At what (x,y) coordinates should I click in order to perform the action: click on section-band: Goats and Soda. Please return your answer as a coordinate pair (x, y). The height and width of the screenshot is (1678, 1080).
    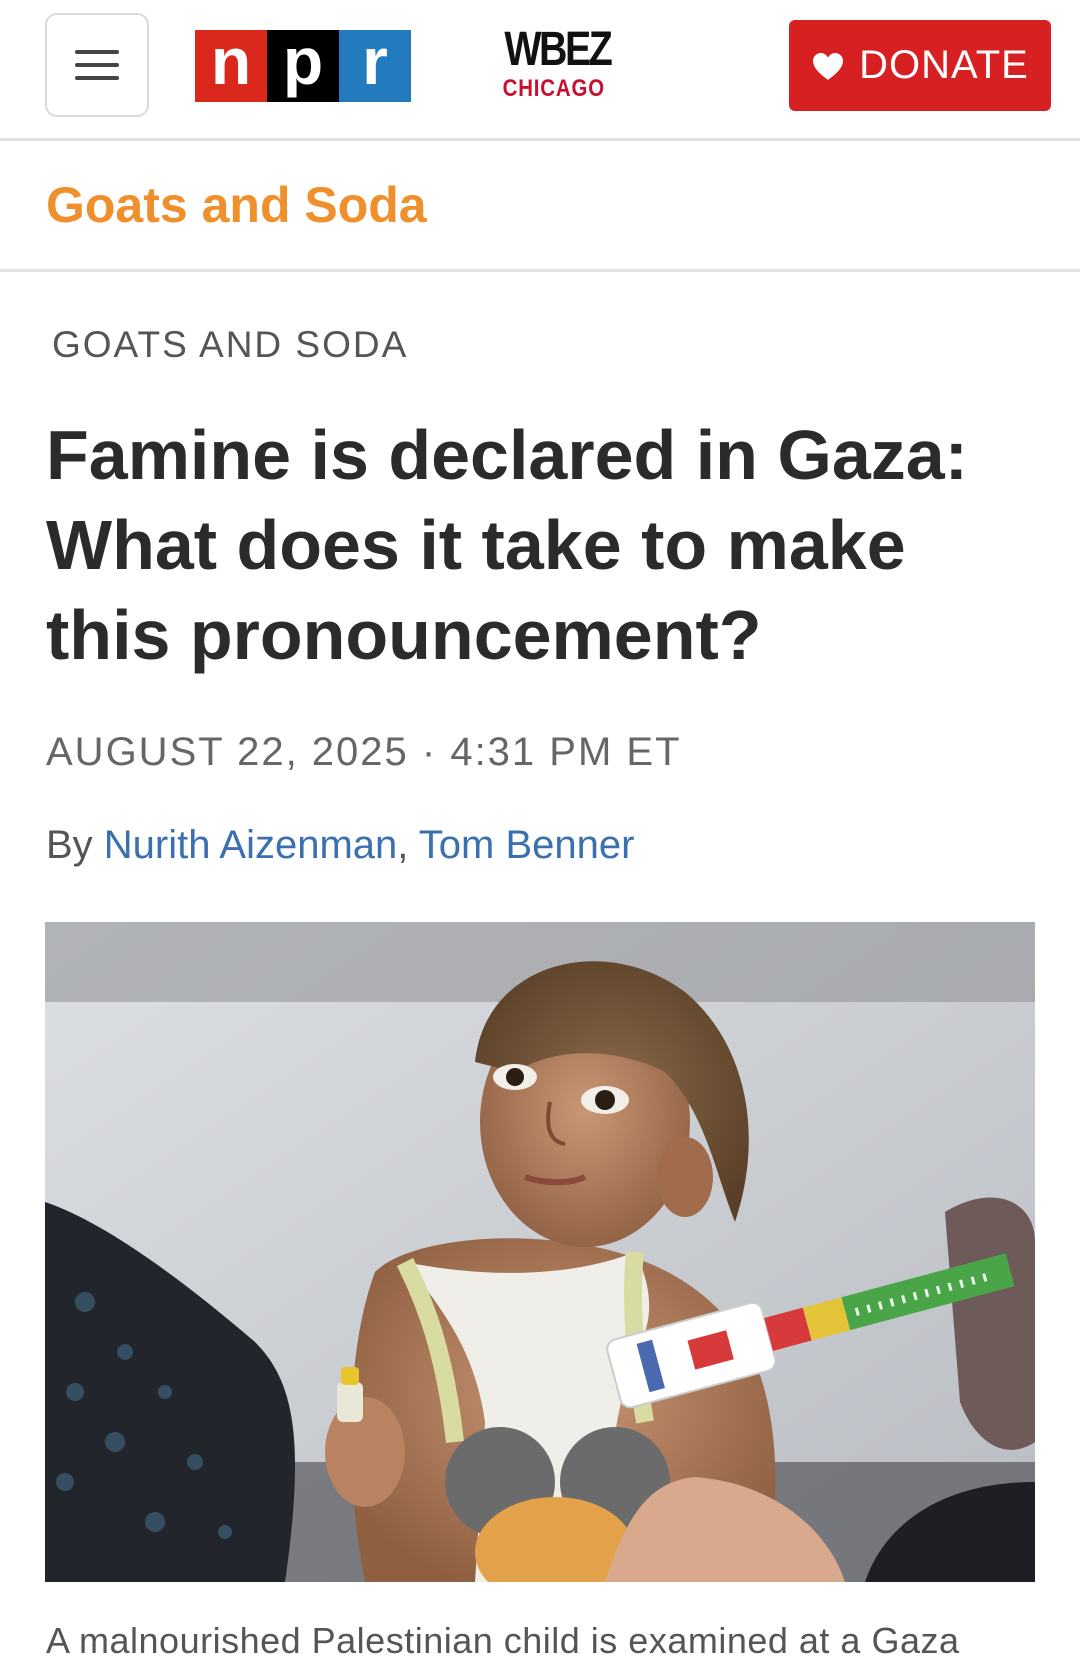
    Looking at the image, I should click on (540, 206).